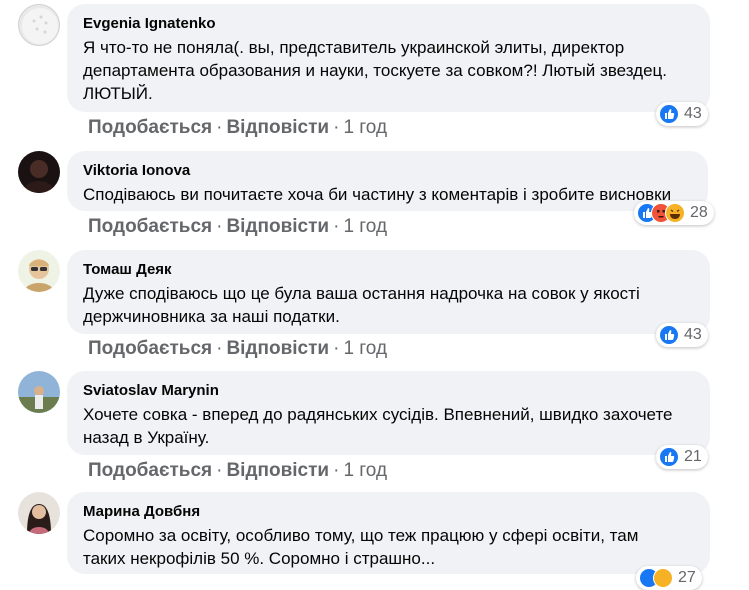 This screenshot has height=590, width=749. Describe the element at coordinates (389, 270) in the screenshot. I see `comment-author: Томаш Деяк` at that location.